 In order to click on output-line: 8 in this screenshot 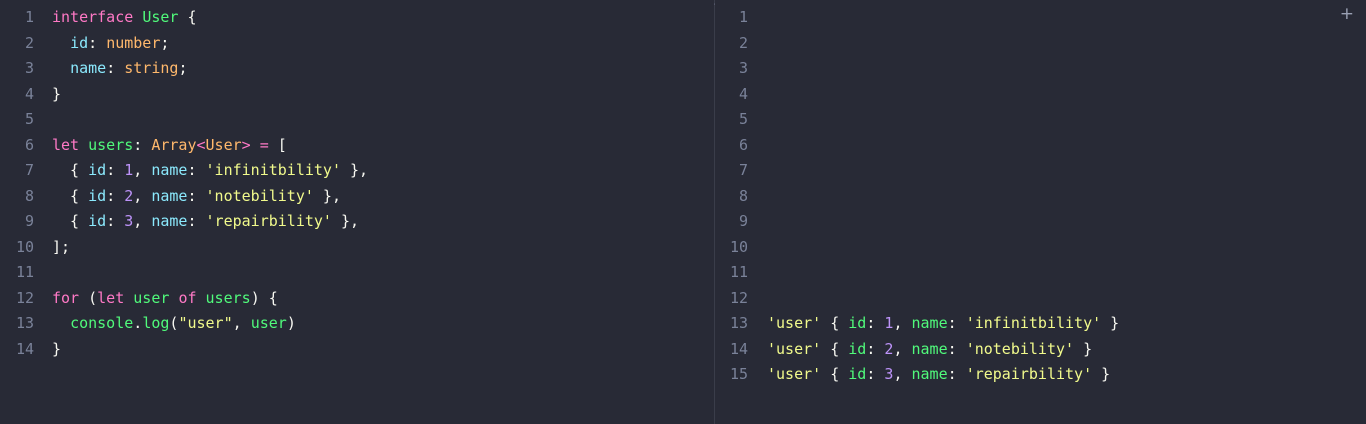, I will do `click(1040, 197)`.